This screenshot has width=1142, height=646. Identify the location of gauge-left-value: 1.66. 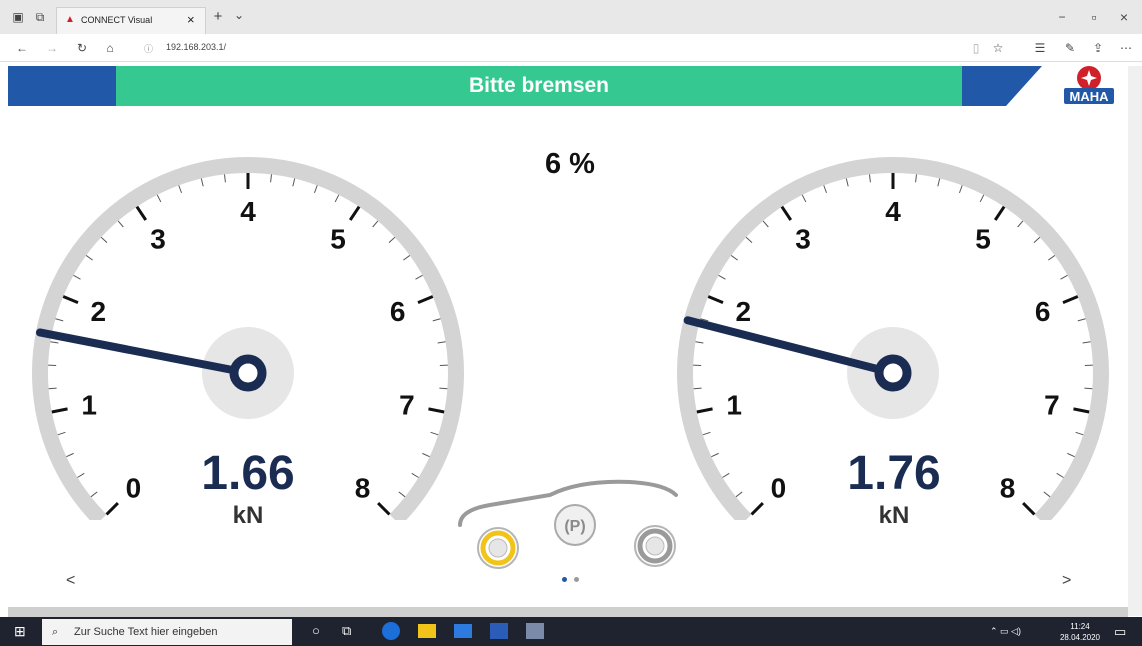
(248, 473).